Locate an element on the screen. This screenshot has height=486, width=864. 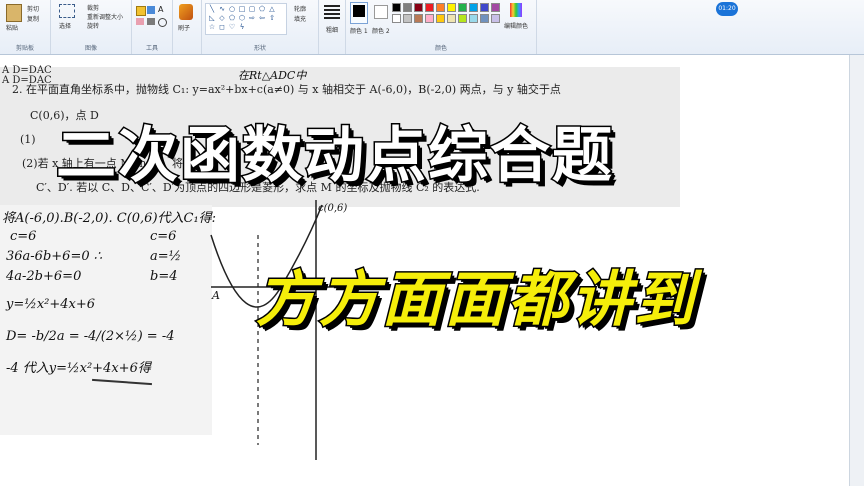
edit-colors-icon is located at coordinates (516, 10).